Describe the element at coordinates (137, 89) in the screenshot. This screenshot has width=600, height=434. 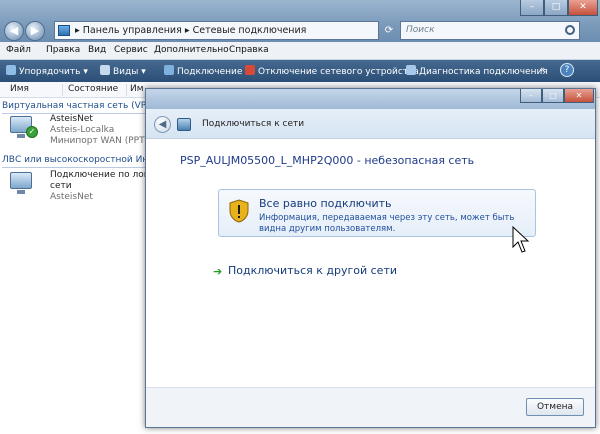
I see `column-device: Им` at that location.